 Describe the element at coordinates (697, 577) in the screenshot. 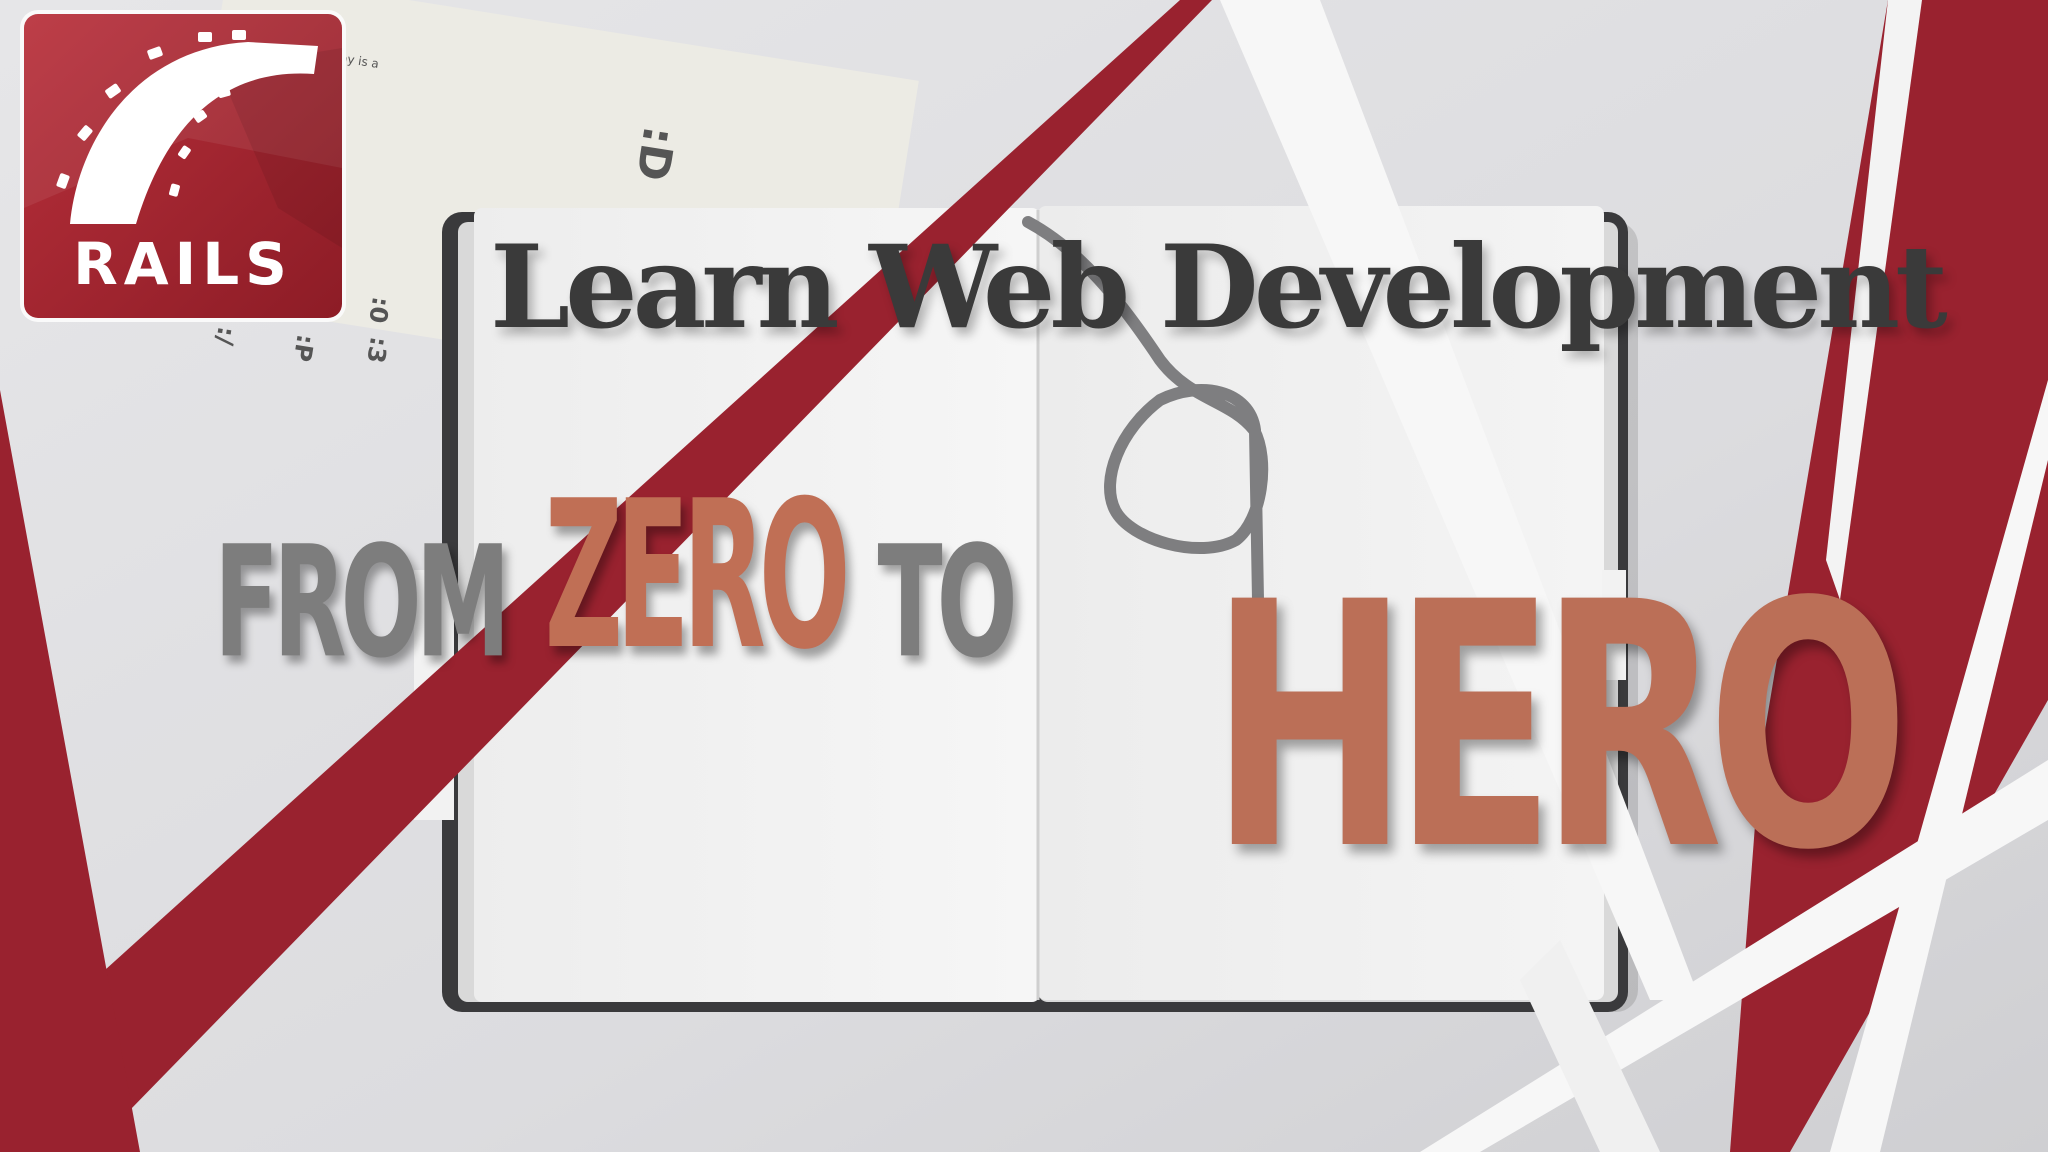

I see `tagline-zero: ZERO` at that location.